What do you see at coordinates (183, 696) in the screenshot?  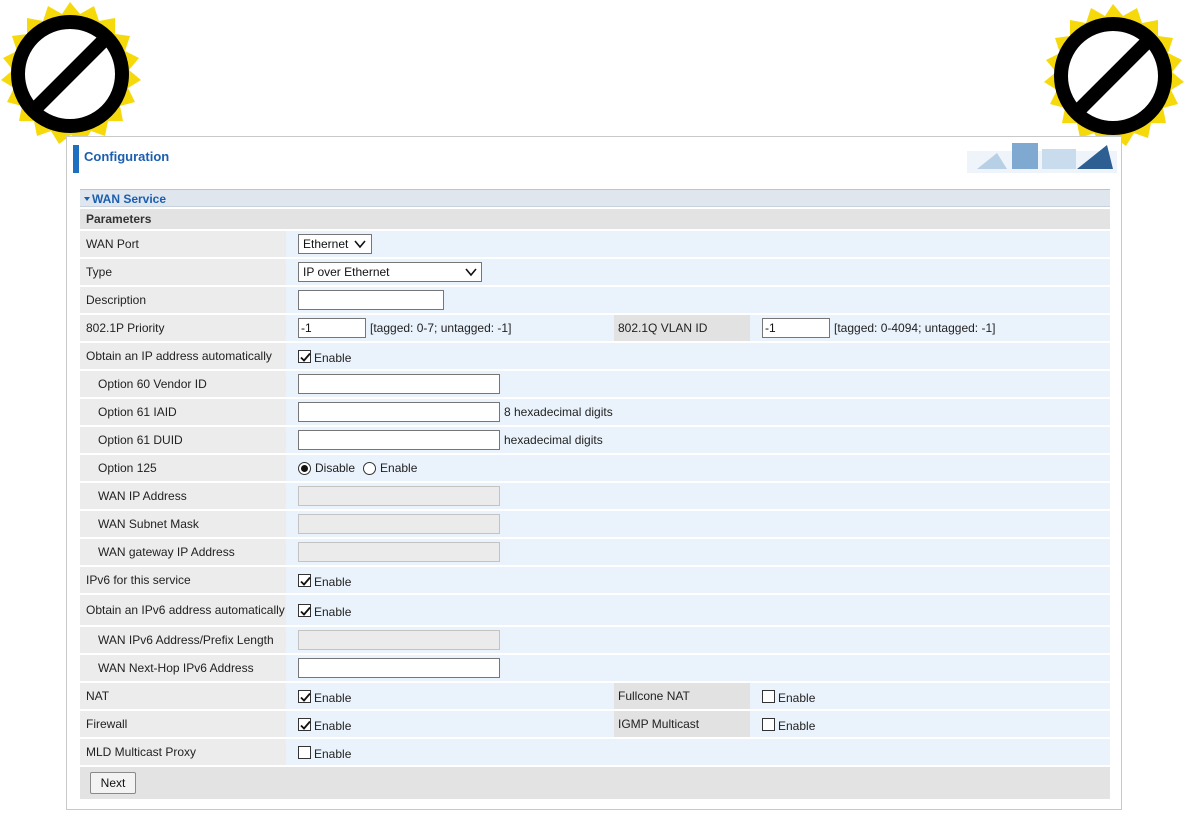 I see `nat-label: NAT` at bounding box center [183, 696].